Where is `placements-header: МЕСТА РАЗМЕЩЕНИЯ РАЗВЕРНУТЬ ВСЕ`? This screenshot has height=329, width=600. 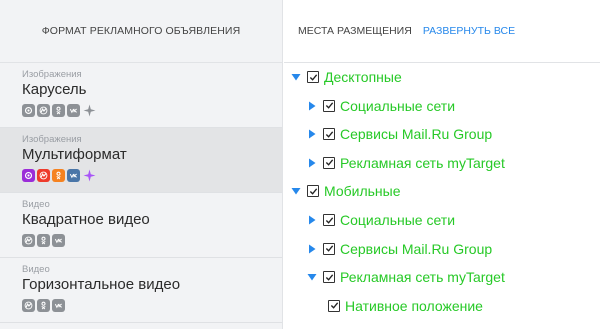
placements-header: МЕСТА РАЗМЕЩЕНИЯ РАЗВЕРНУТЬ ВСЕ is located at coordinates (442, 31).